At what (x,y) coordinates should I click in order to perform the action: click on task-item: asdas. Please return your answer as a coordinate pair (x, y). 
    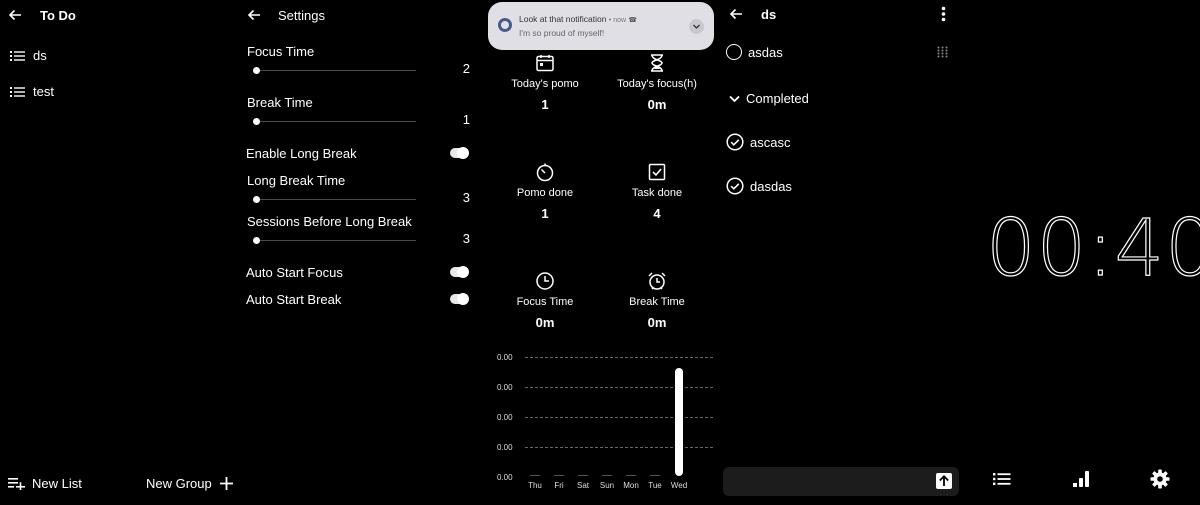
    Looking at the image, I should click on (754, 52).